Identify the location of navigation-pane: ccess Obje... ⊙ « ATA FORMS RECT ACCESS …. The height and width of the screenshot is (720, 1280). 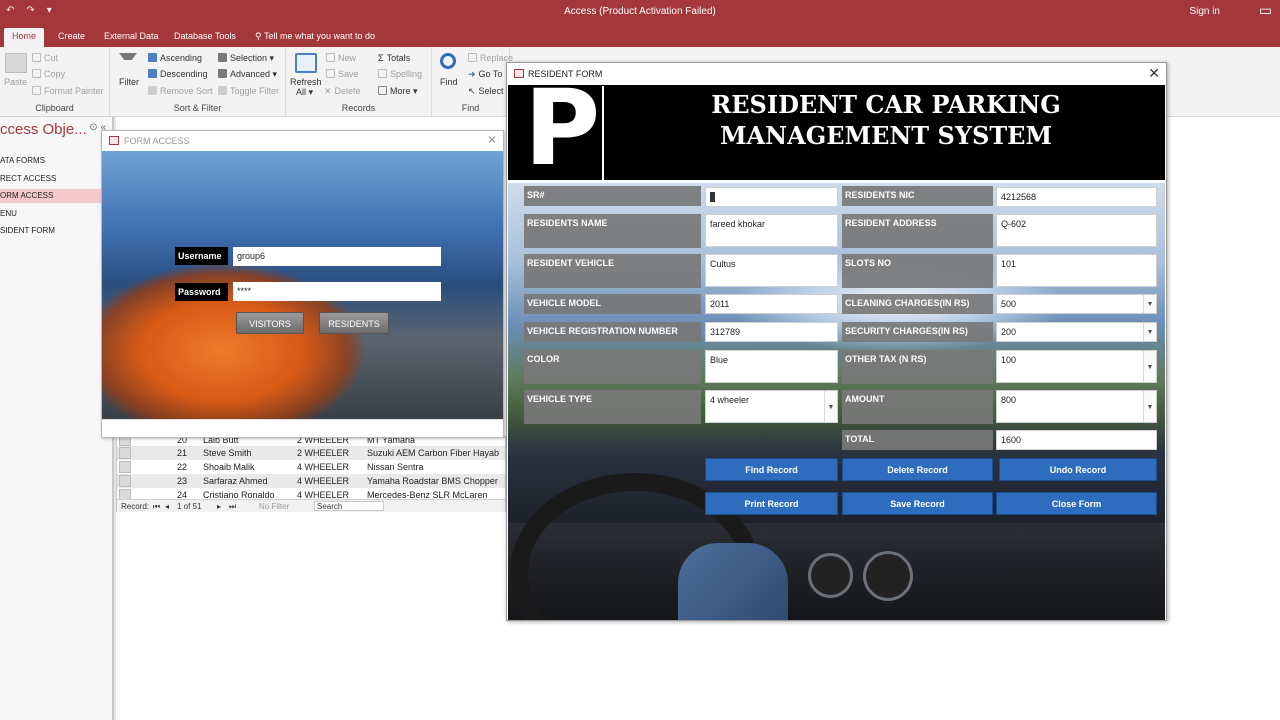
(57, 418).